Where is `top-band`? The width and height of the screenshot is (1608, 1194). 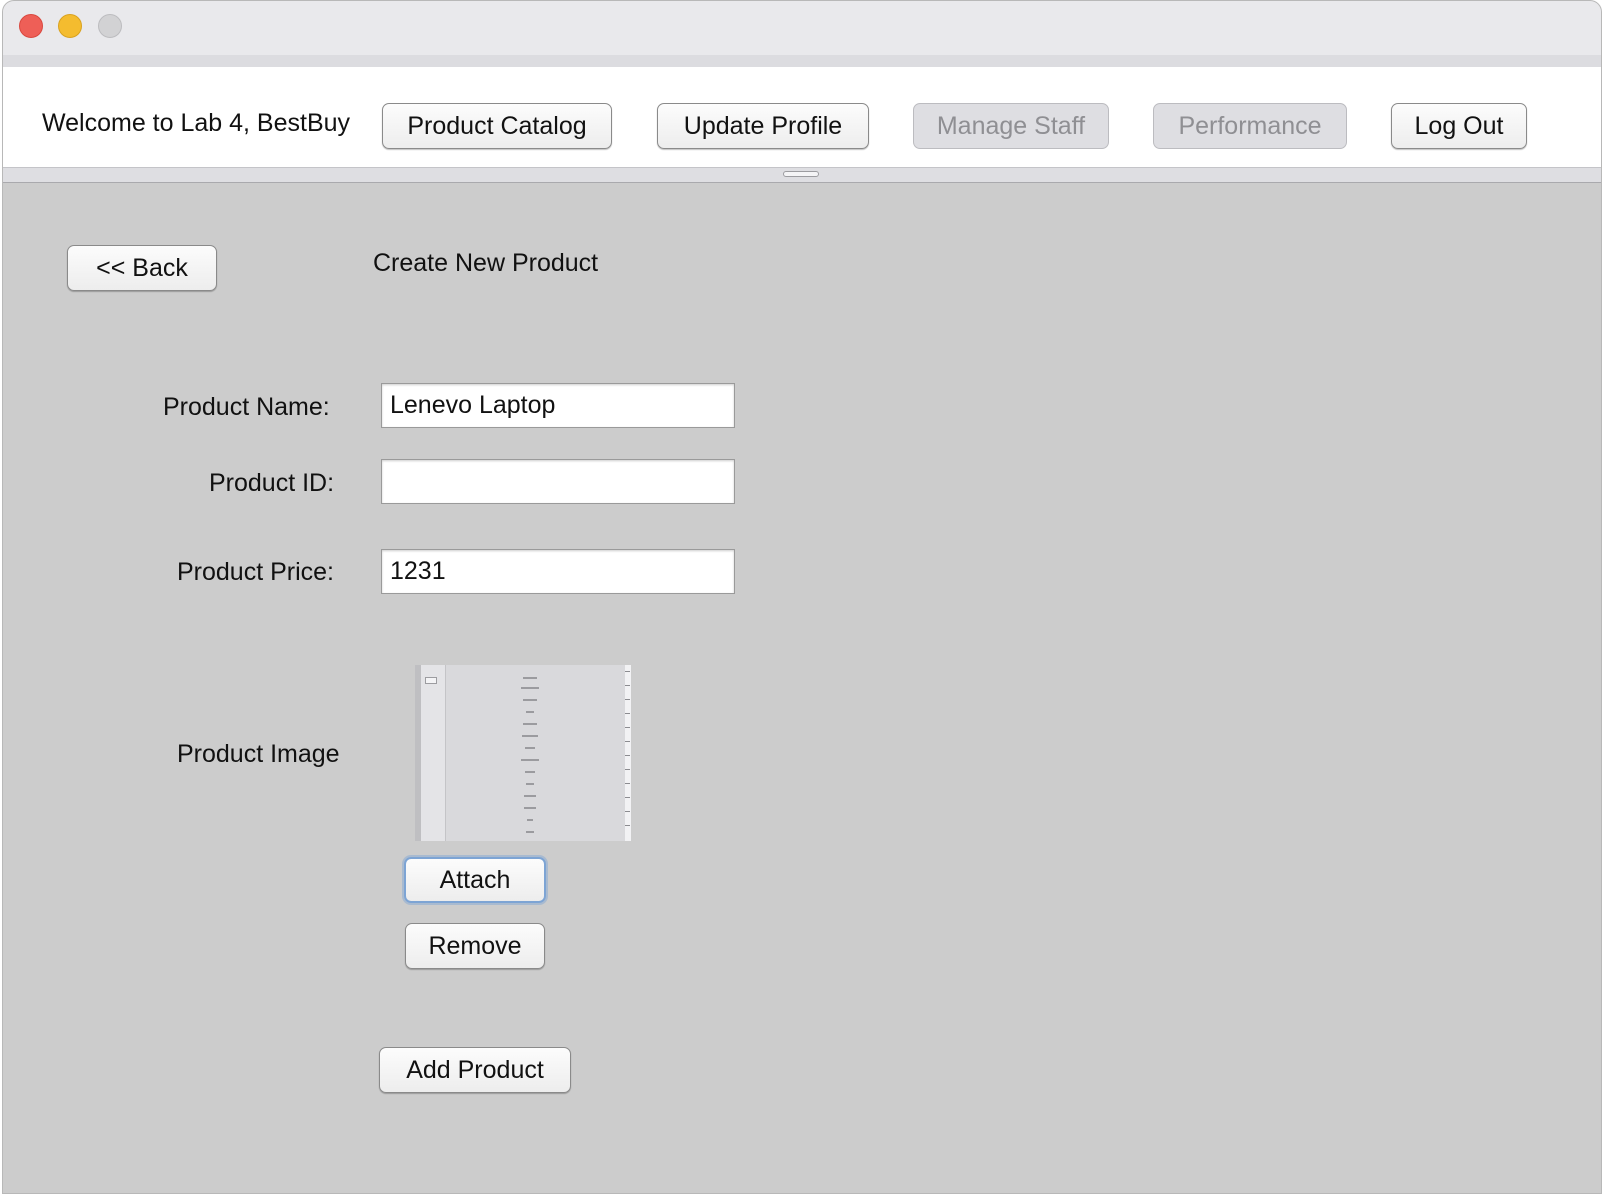 top-band is located at coordinates (802, 61).